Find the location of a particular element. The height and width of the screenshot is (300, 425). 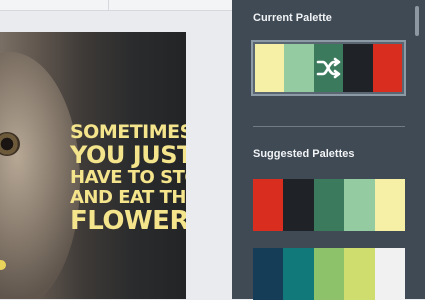

headline-line-4: AND EAT THE is located at coordinates (128, 197).